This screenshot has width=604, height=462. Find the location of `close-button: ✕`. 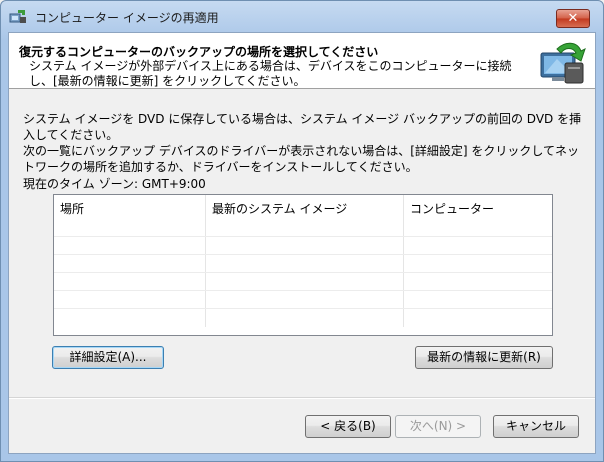

close-button: ✕ is located at coordinates (573, 18).